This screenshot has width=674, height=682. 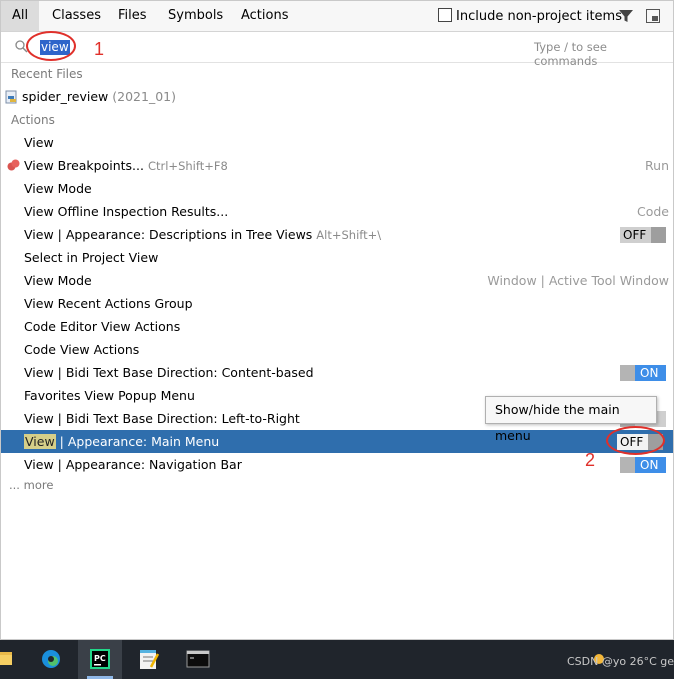 What do you see at coordinates (20, 16) in the screenshot?
I see `tab-all: All` at bounding box center [20, 16].